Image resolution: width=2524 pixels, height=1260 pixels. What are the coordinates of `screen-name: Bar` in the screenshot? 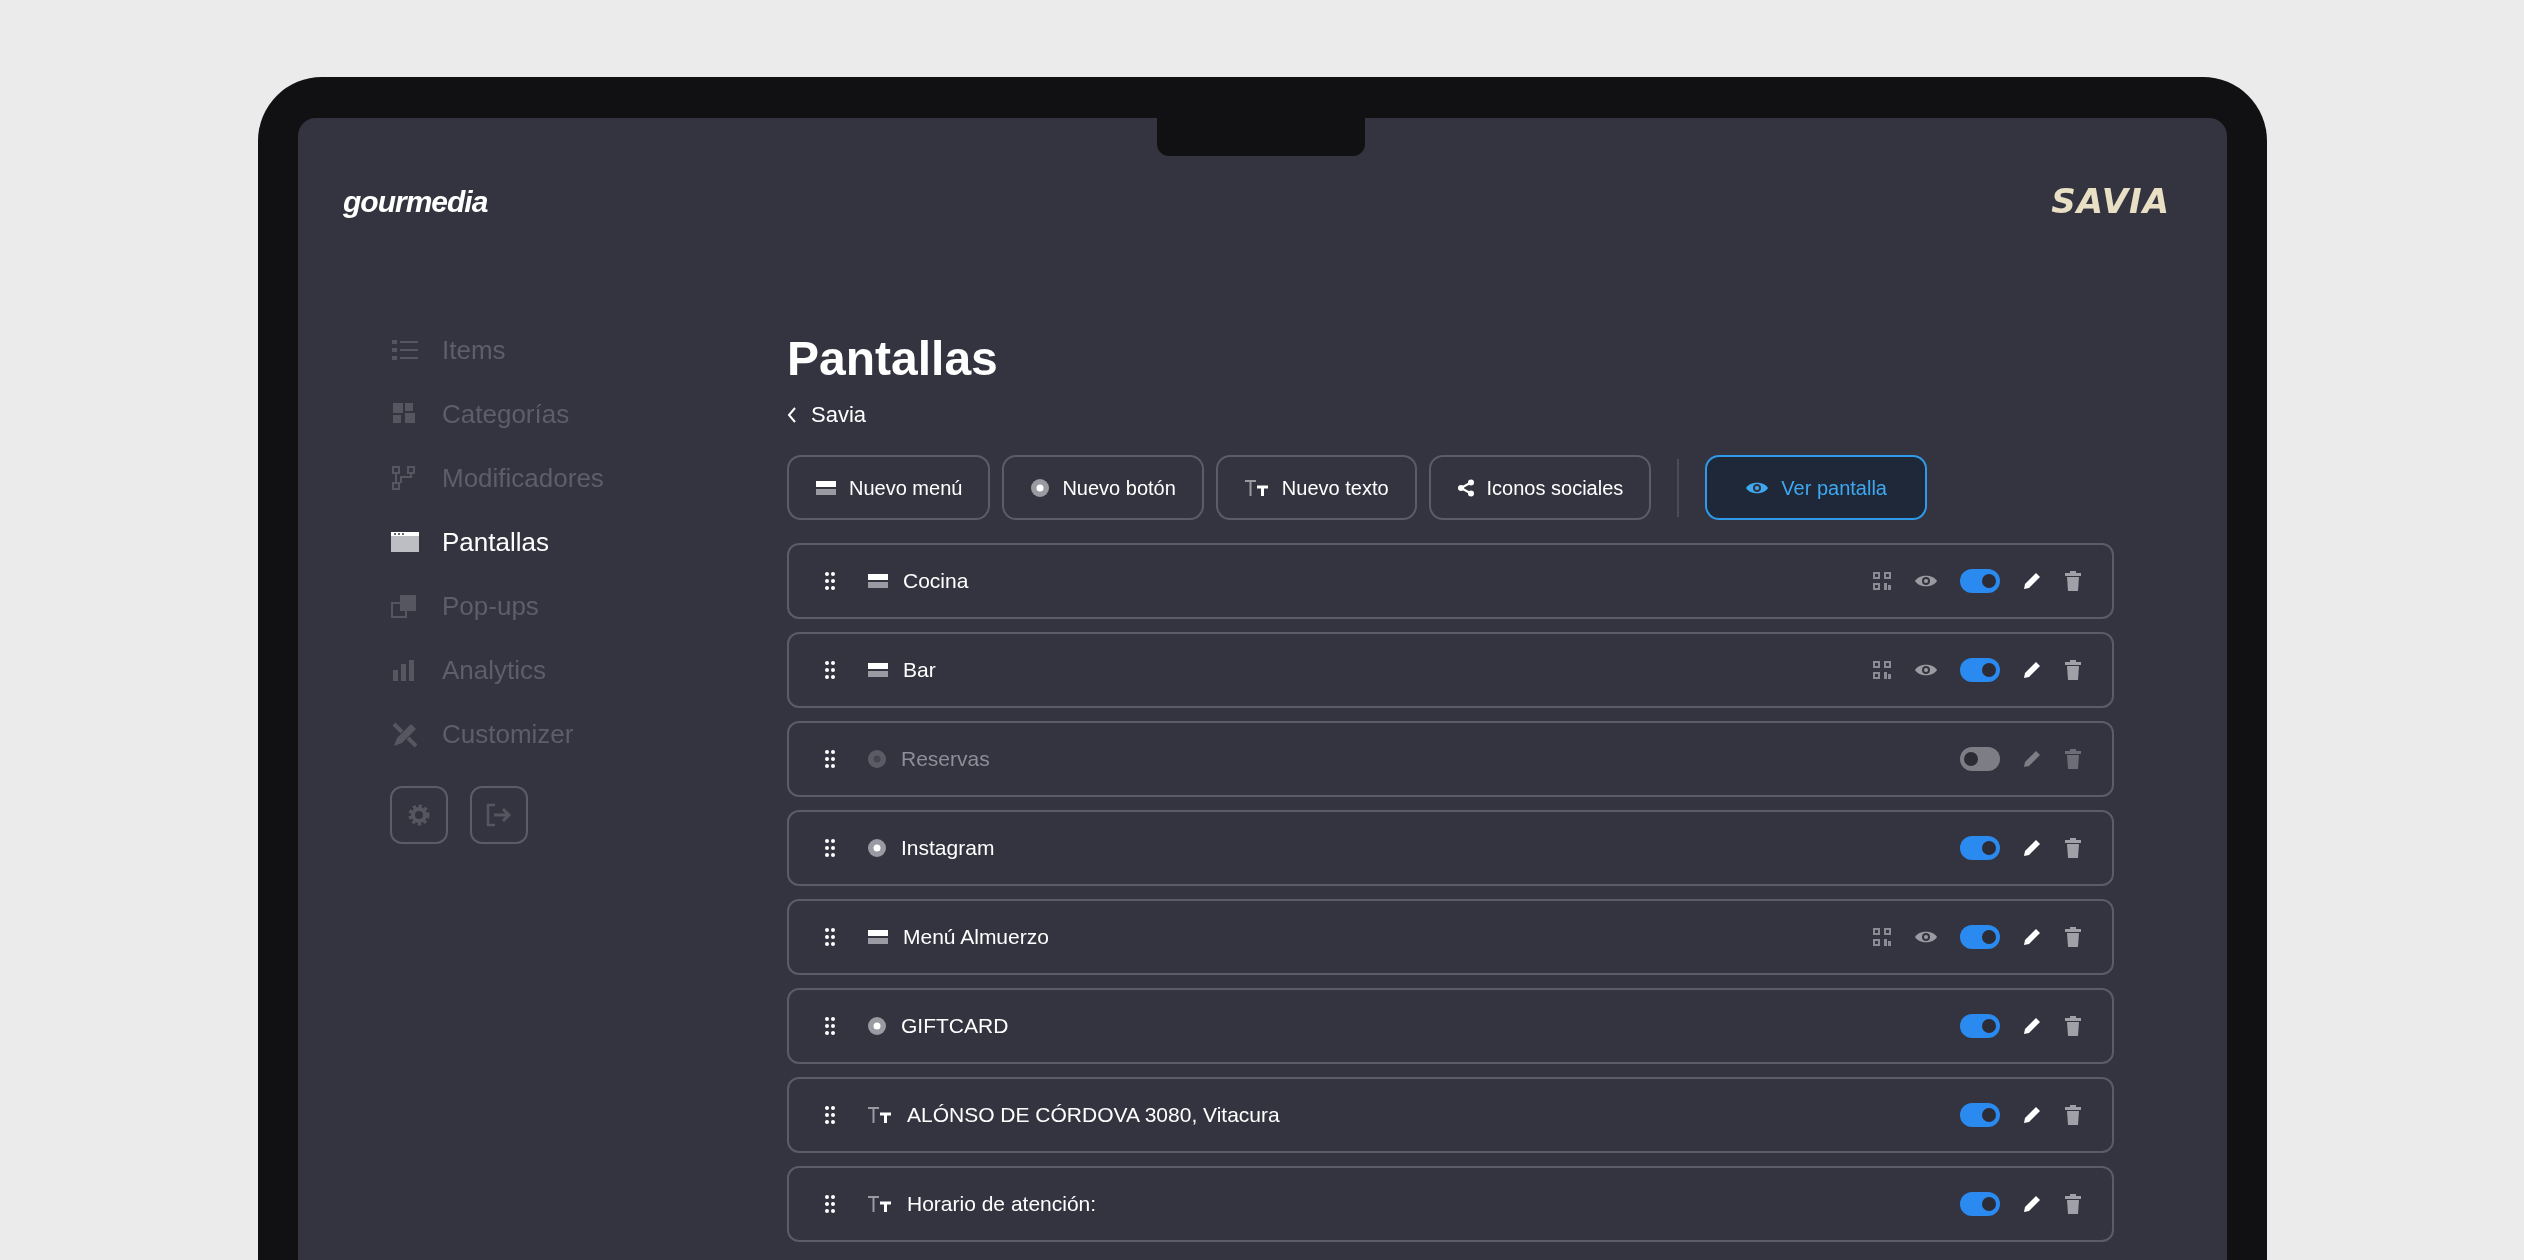 It's located at (919, 670).